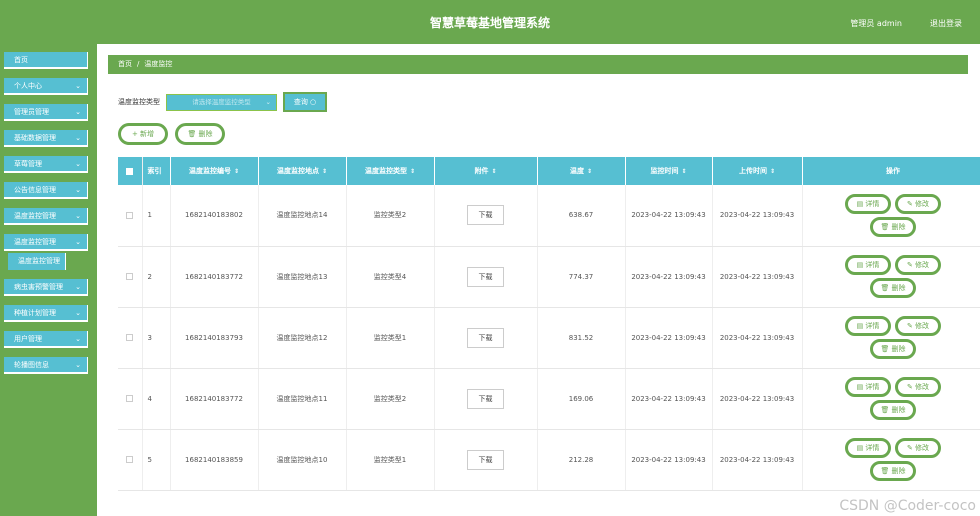  Describe the element at coordinates (757, 171) in the screenshot. I see `column-header-upload-time: 上传时间 ⇕` at that location.